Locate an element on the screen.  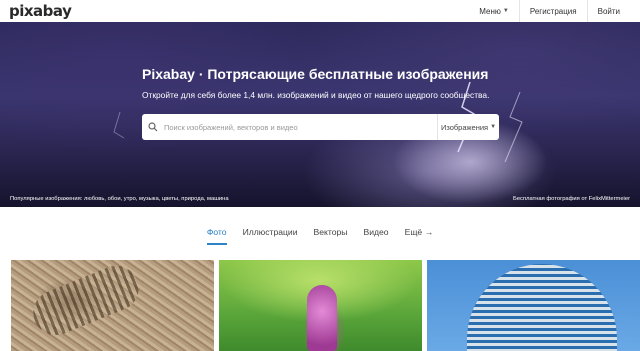
search-type-label: Изображения is located at coordinates (464, 127).